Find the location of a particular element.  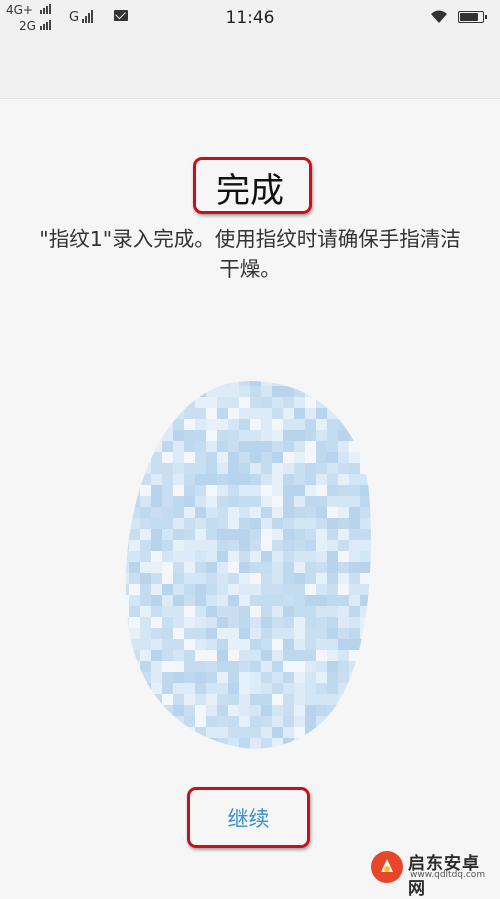

watermark-url: www.qdltdq.com is located at coordinates (448, 875).